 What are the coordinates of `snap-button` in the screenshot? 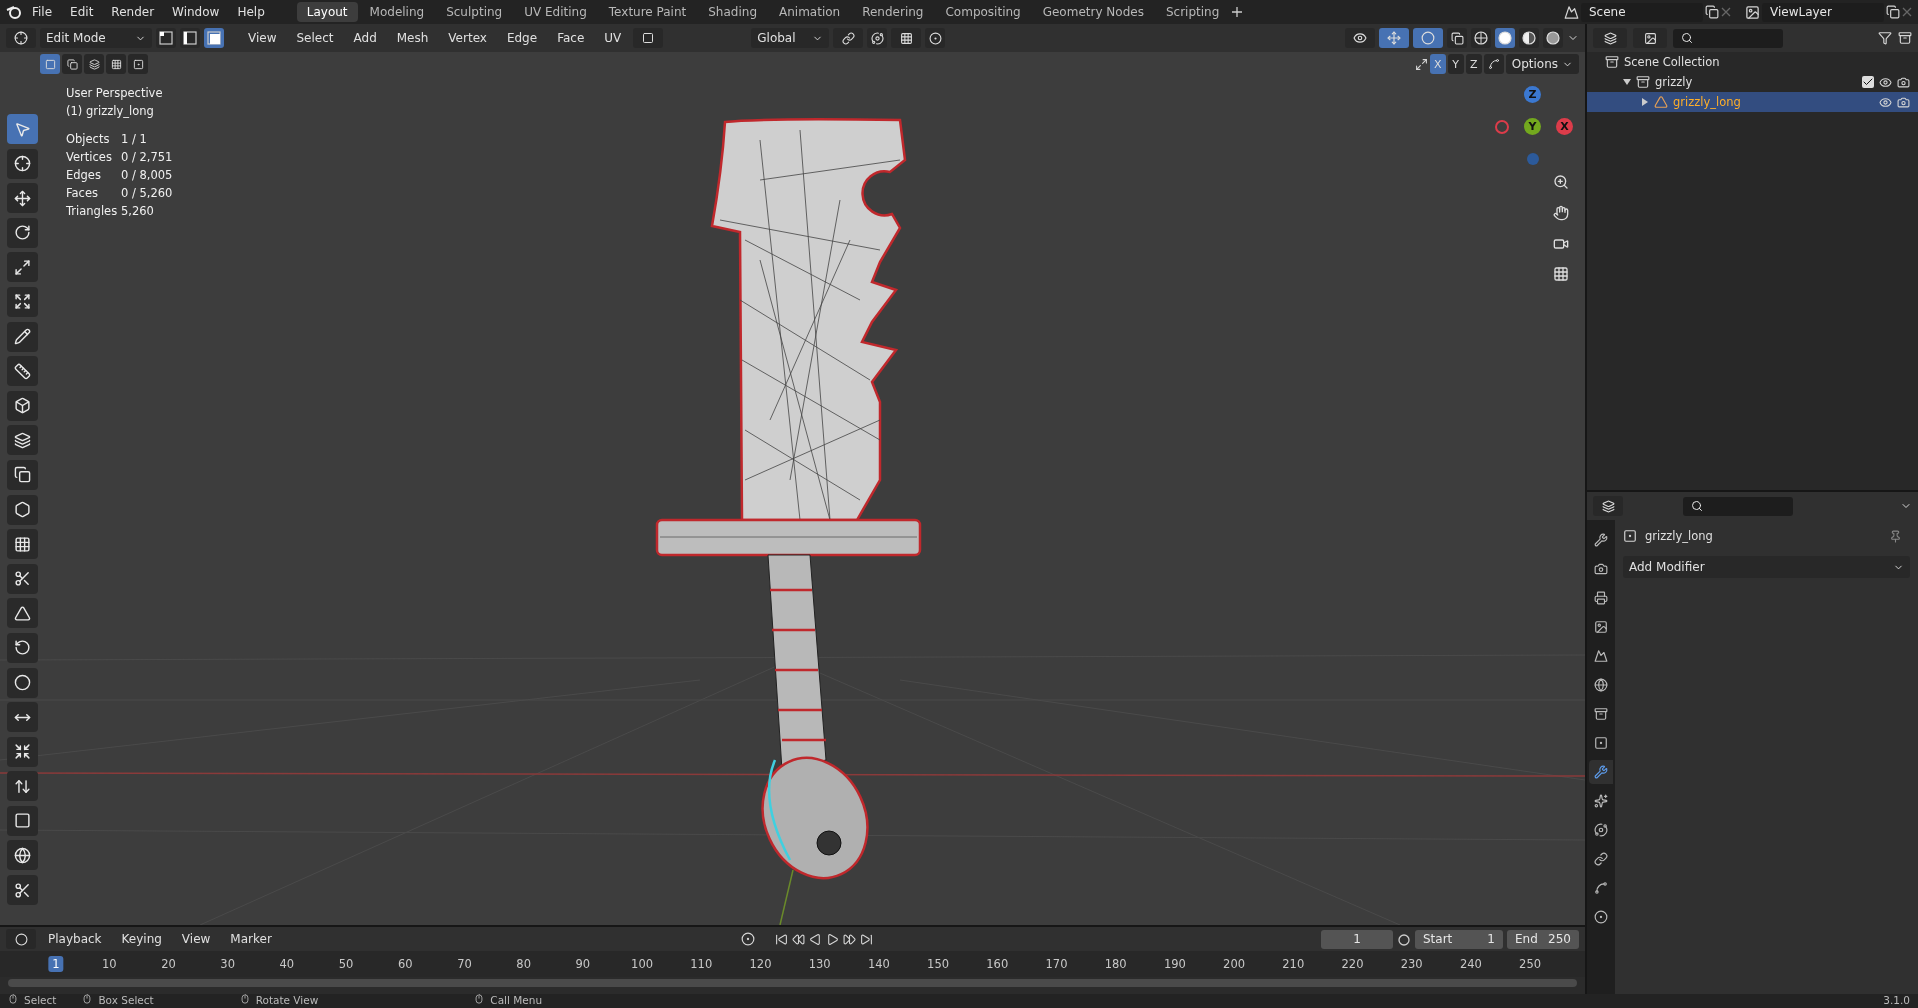 It's located at (877, 38).